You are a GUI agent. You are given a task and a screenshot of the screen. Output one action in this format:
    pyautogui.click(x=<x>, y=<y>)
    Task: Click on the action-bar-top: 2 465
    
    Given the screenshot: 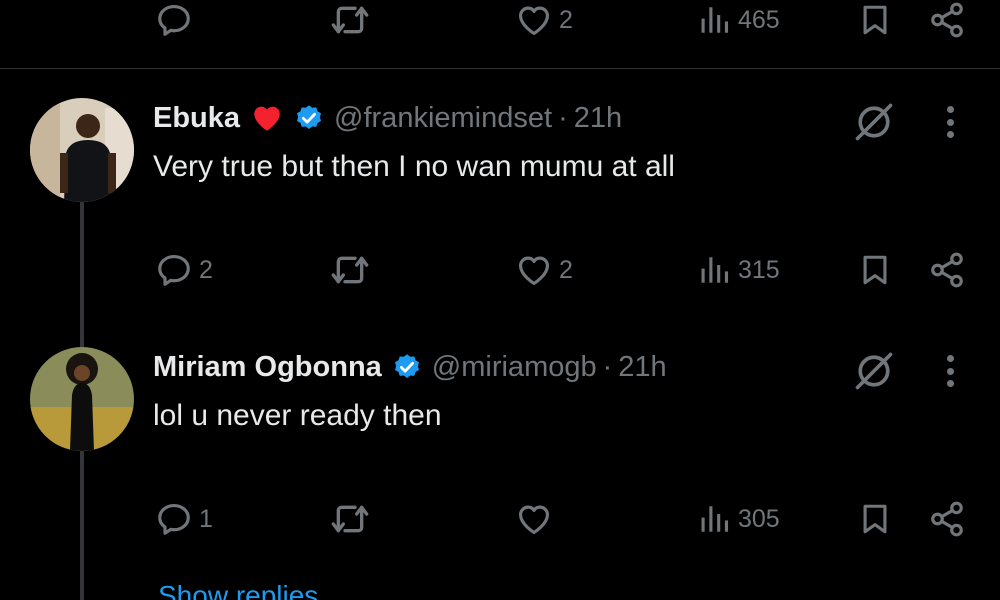 What is the action you would take?
    pyautogui.click(x=500, y=21)
    